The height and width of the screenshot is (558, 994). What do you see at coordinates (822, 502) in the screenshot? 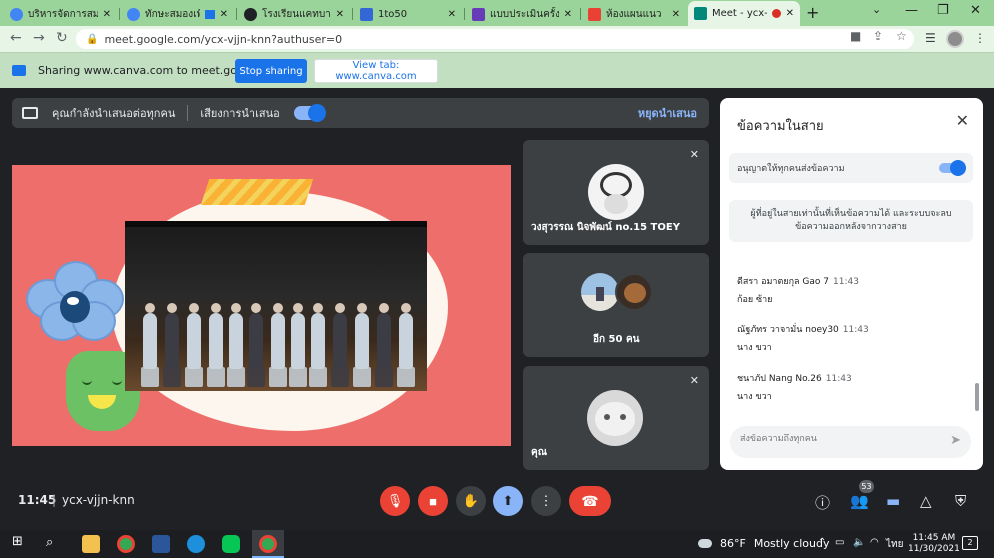
I see `info-icon: ⓘ` at bounding box center [822, 502].